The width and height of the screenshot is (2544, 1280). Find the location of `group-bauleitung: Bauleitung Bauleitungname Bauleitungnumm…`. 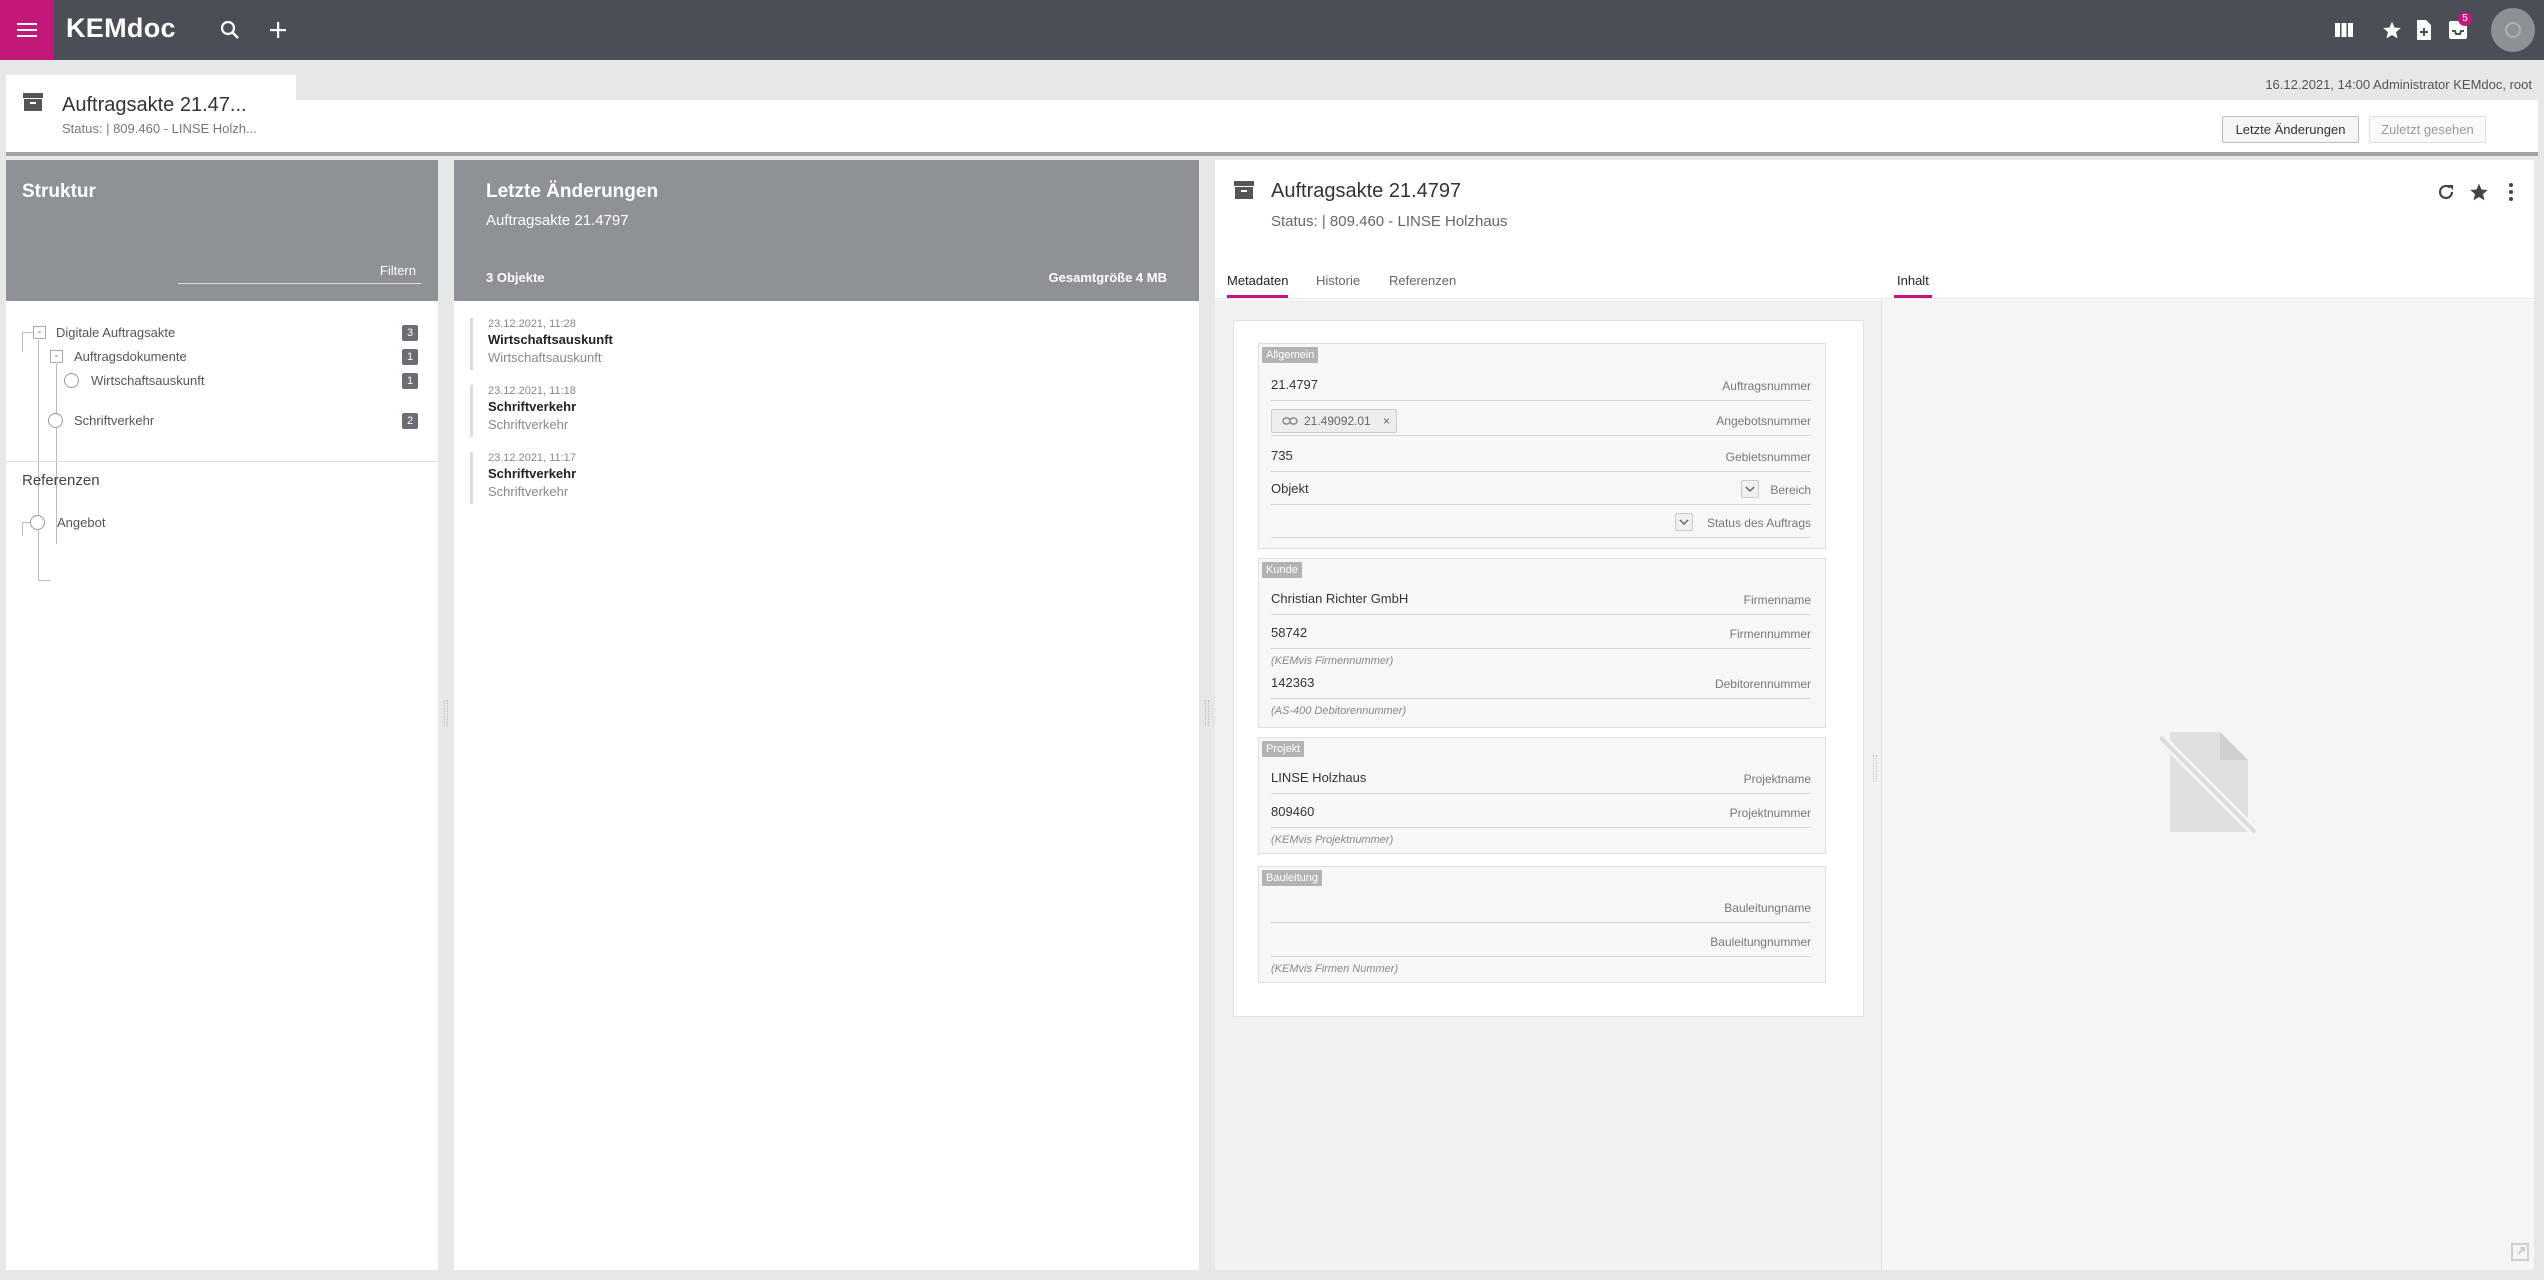

group-bauleitung: Bauleitung Bauleitungname Bauleitungnumm… is located at coordinates (1542, 924).